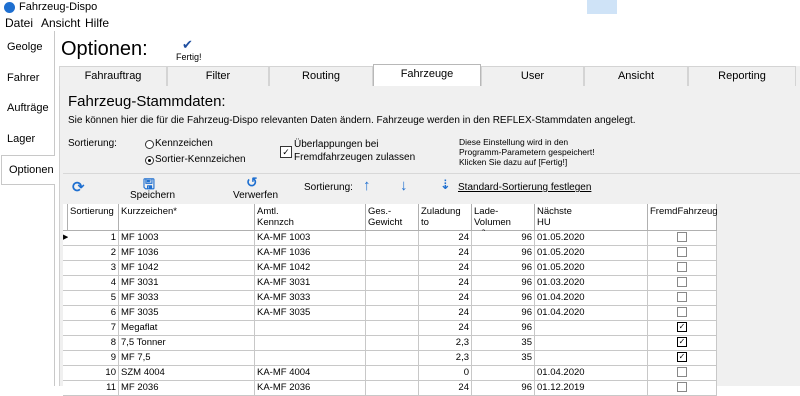  I want to click on table-cell: KA-MF 1036, so click(310, 253).